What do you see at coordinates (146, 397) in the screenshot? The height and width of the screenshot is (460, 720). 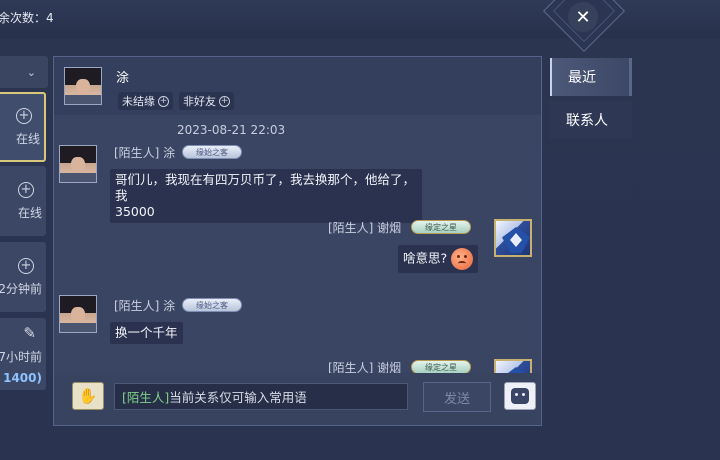 I see `input-prefix: [陌生人]` at bounding box center [146, 397].